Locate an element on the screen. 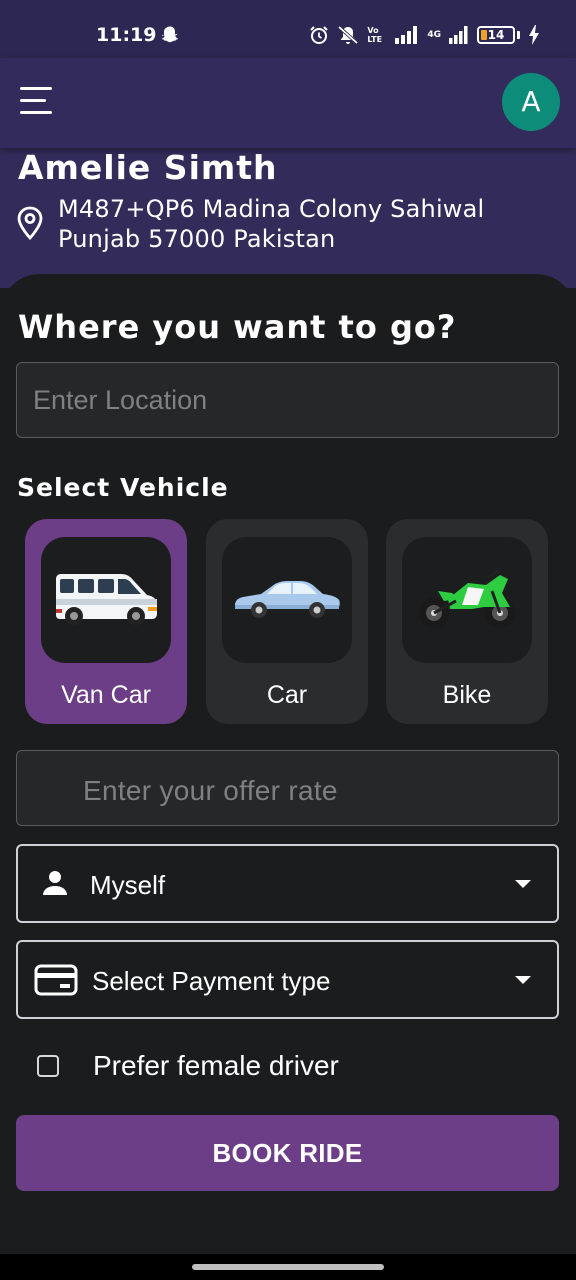  battery-body: 14 is located at coordinates (496, 35).